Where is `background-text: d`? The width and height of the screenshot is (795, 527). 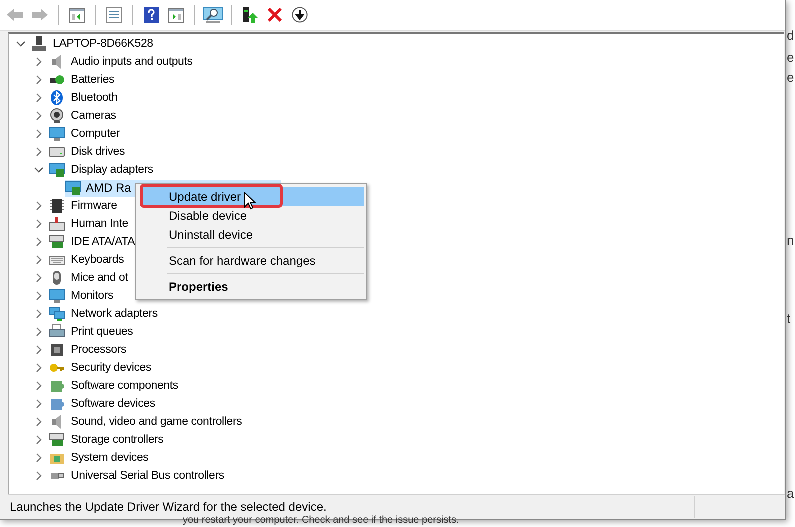 background-text: d is located at coordinates (791, 35).